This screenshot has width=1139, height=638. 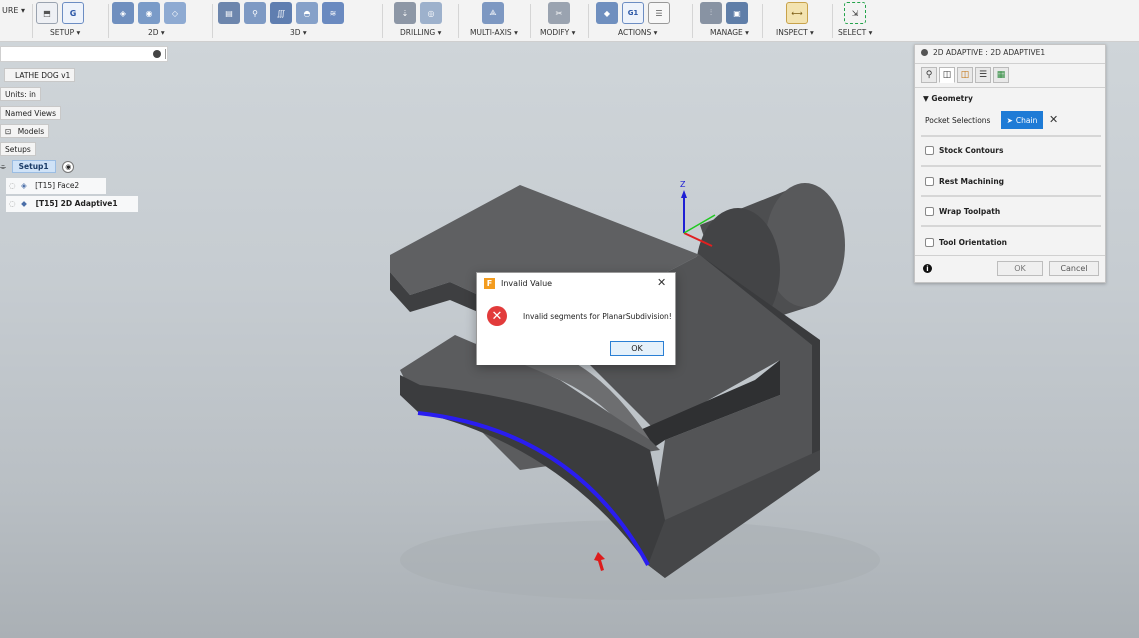 I want to click on setup-group: ⬒ G SETUP ▾, so click(x=72, y=21).